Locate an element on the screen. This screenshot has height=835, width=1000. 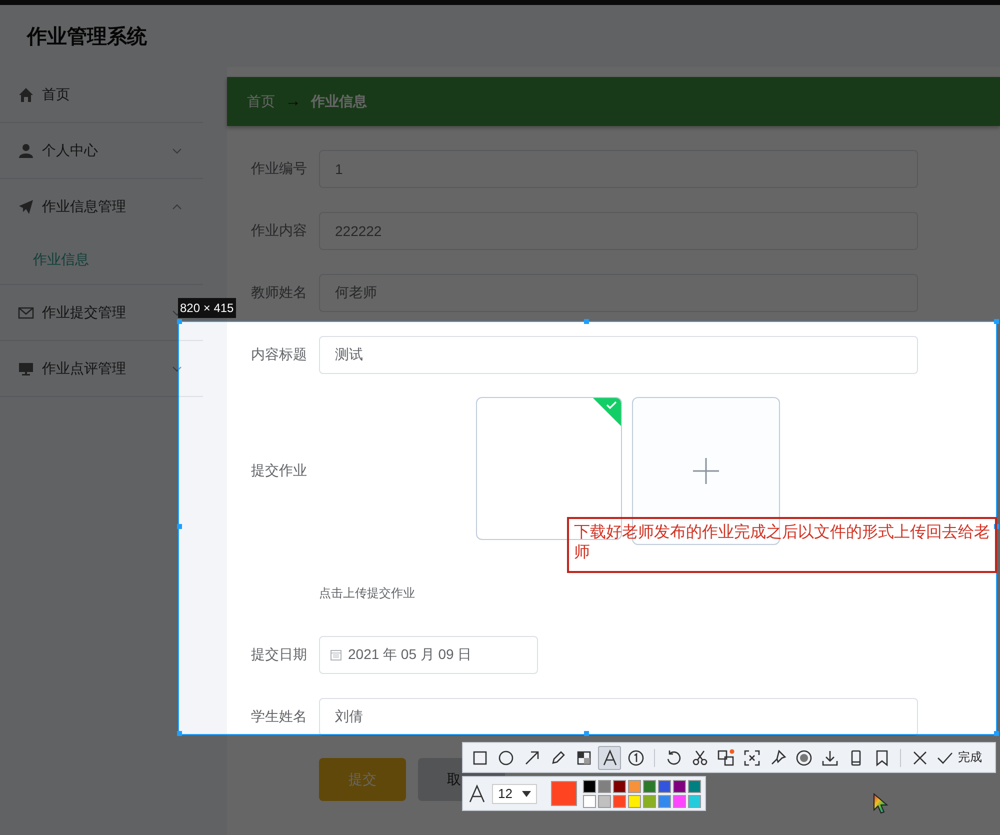
annotation-text: 下载好老师发布的作业完成之后以文件的形式上传回去给老师 is located at coordinates (782, 545).